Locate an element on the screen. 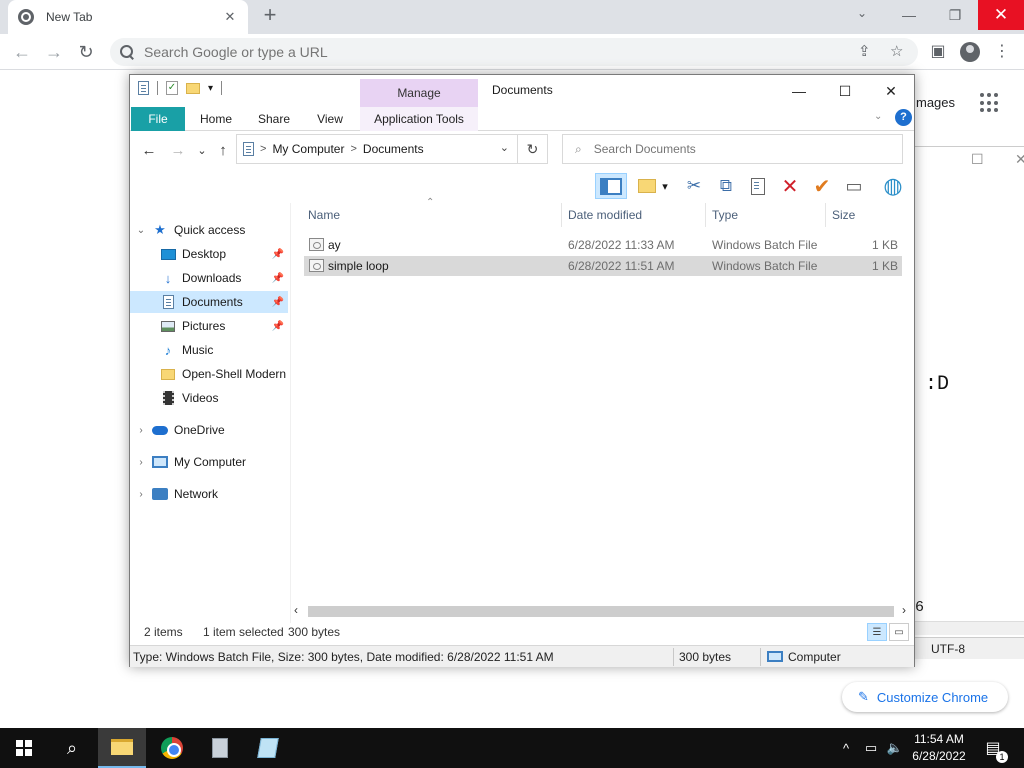 This screenshot has height=768, width=1024. reload-button: ↻ is located at coordinates (86, 52).